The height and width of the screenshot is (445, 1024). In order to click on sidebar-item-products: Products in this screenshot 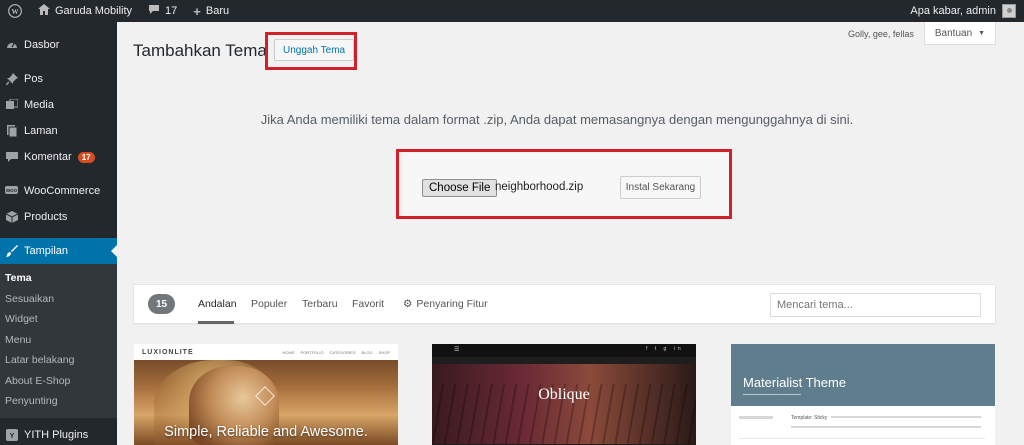, I will do `click(58, 217)`.